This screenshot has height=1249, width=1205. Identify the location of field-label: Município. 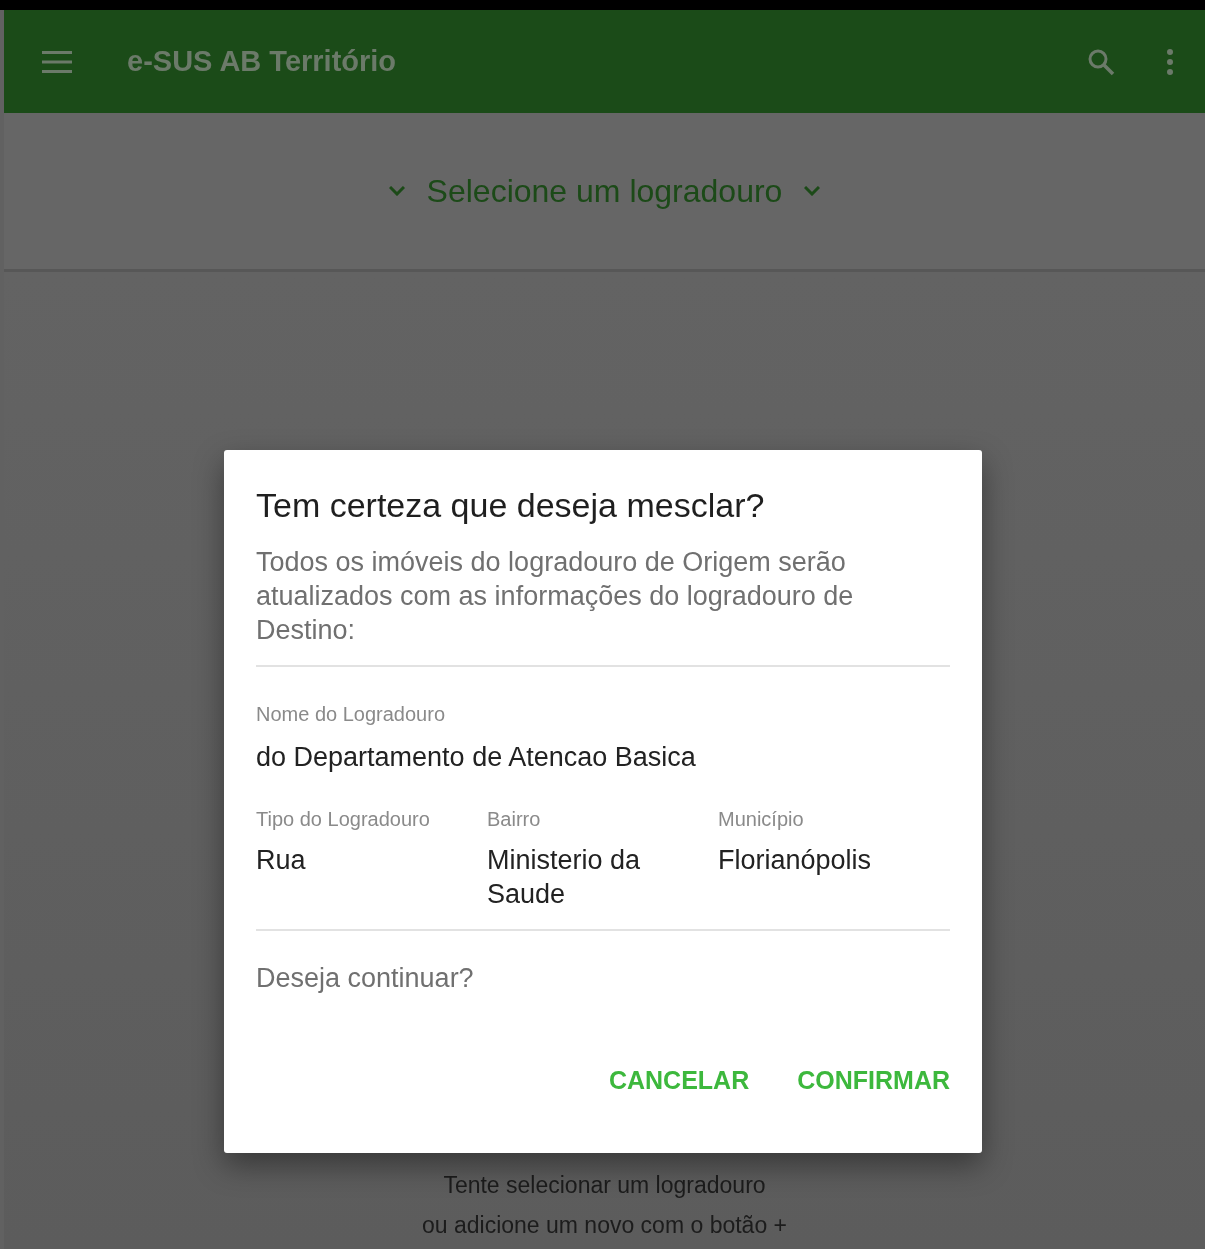
(761, 819).